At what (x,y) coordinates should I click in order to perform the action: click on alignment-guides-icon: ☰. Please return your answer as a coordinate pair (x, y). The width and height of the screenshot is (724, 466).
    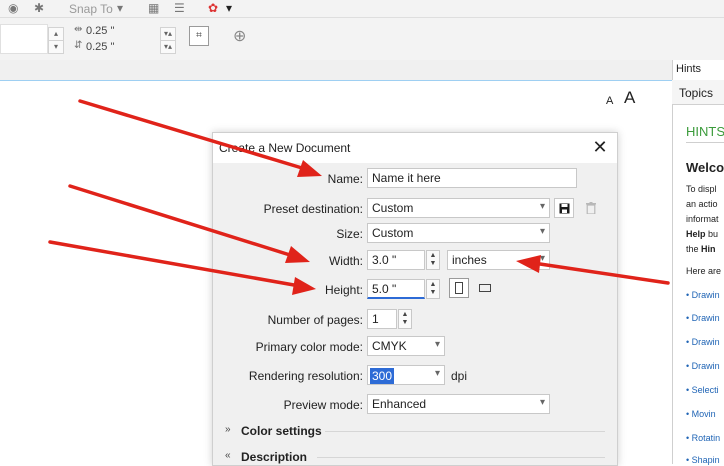
    Looking at the image, I should click on (179, 8).